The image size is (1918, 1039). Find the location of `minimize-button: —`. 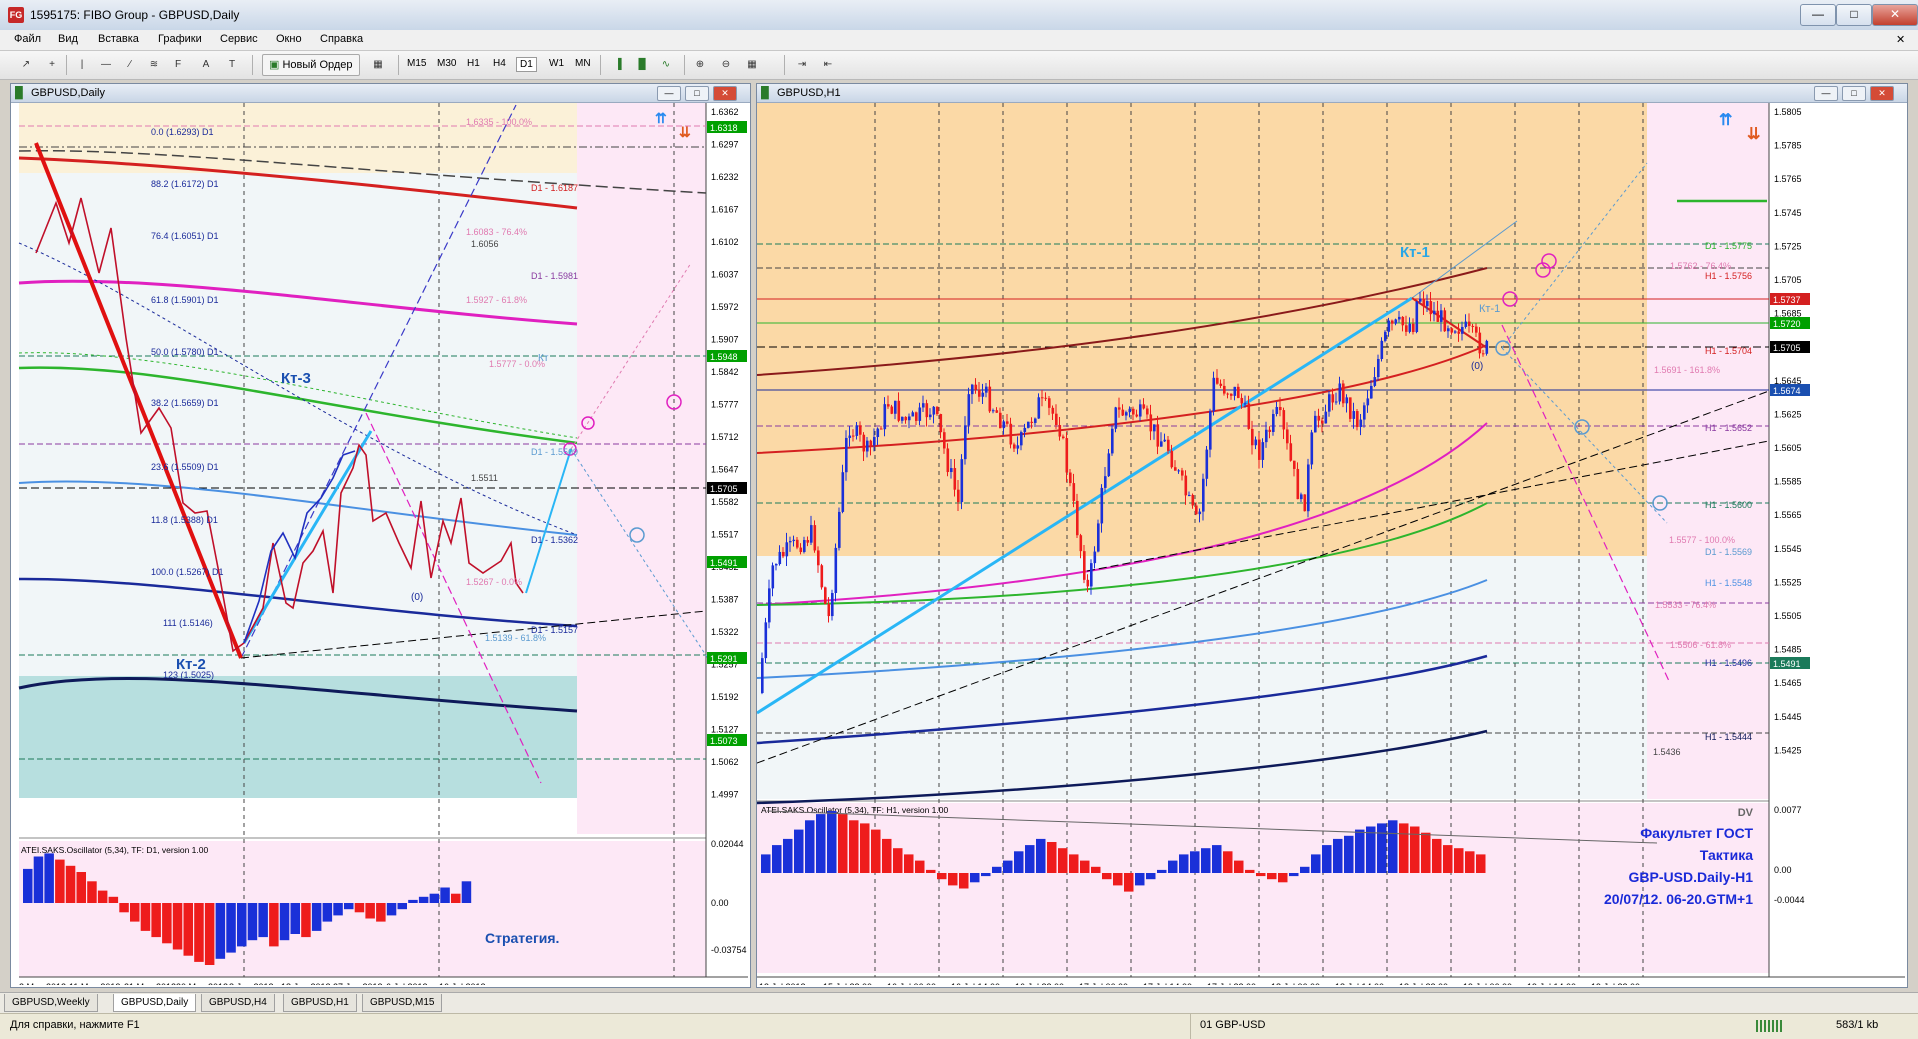

minimize-button: — is located at coordinates (1818, 15).